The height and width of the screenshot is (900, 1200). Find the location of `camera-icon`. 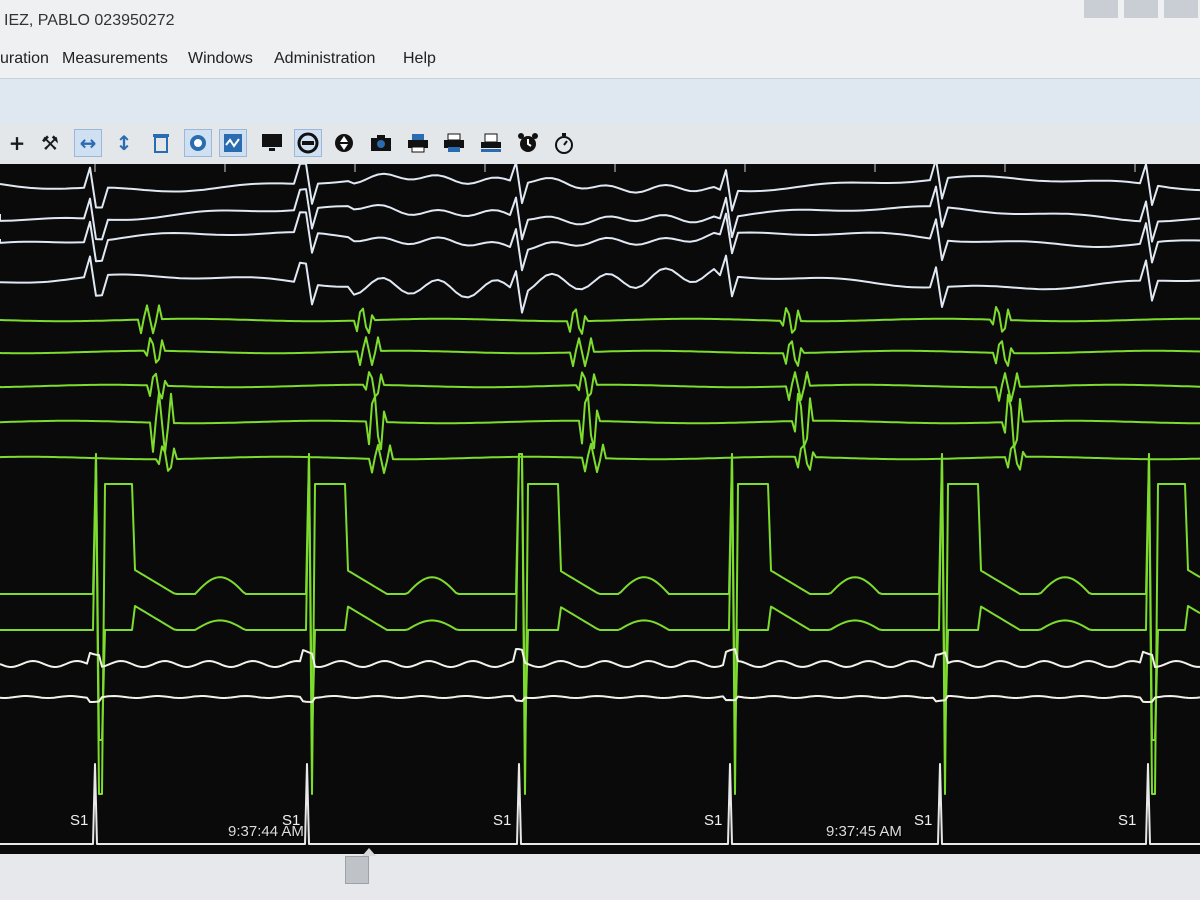

camera-icon is located at coordinates (381, 143).